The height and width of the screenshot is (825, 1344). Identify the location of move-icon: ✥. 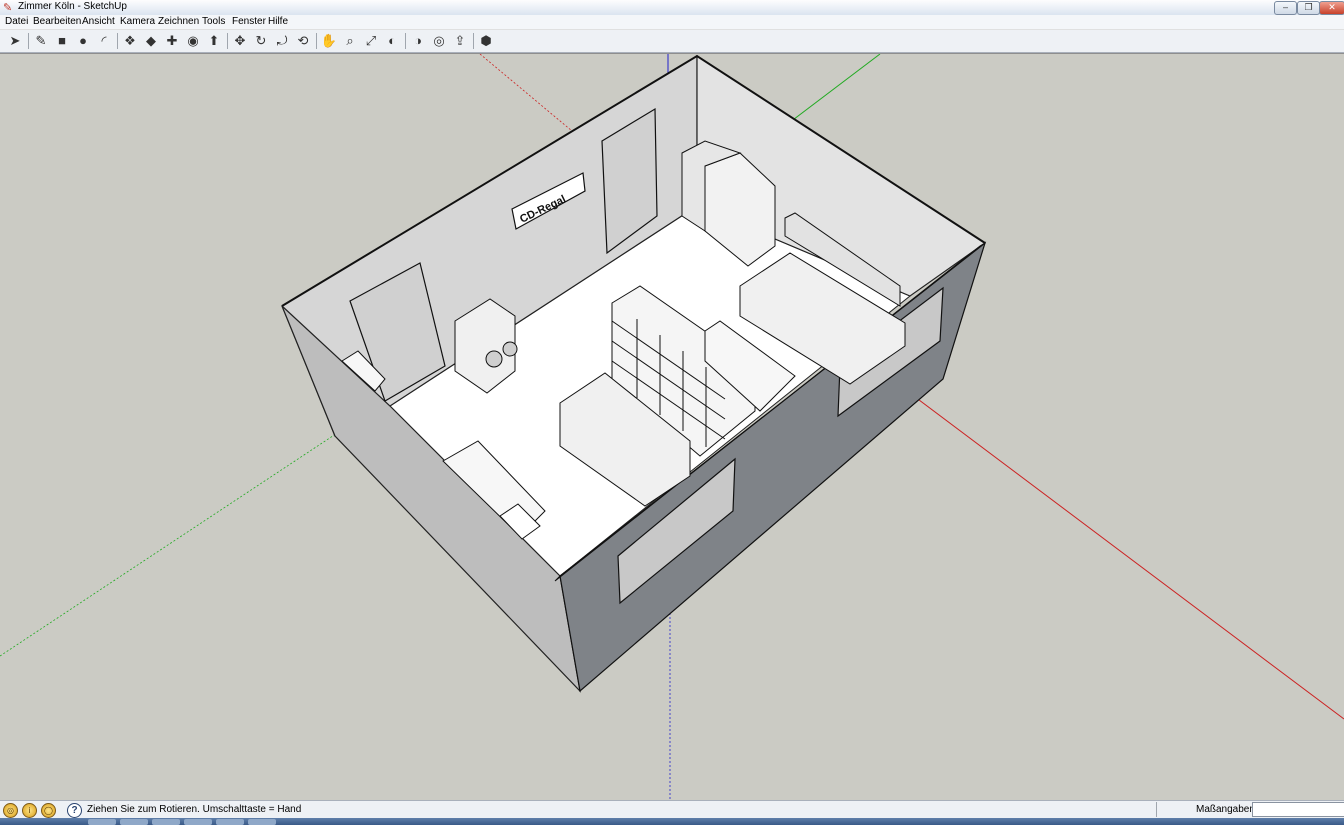
(240, 41).